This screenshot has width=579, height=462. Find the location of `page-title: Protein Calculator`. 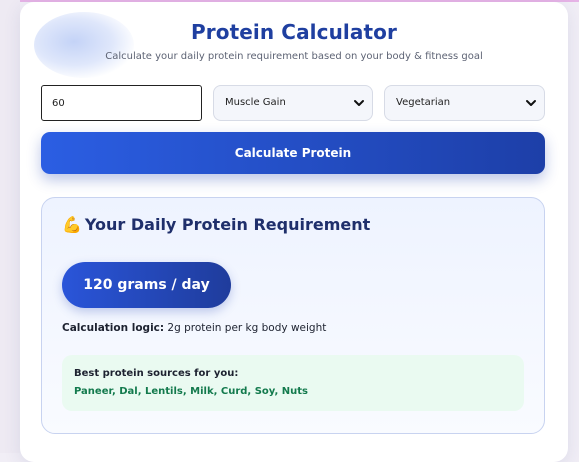

page-title: Protein Calculator is located at coordinates (294, 32).